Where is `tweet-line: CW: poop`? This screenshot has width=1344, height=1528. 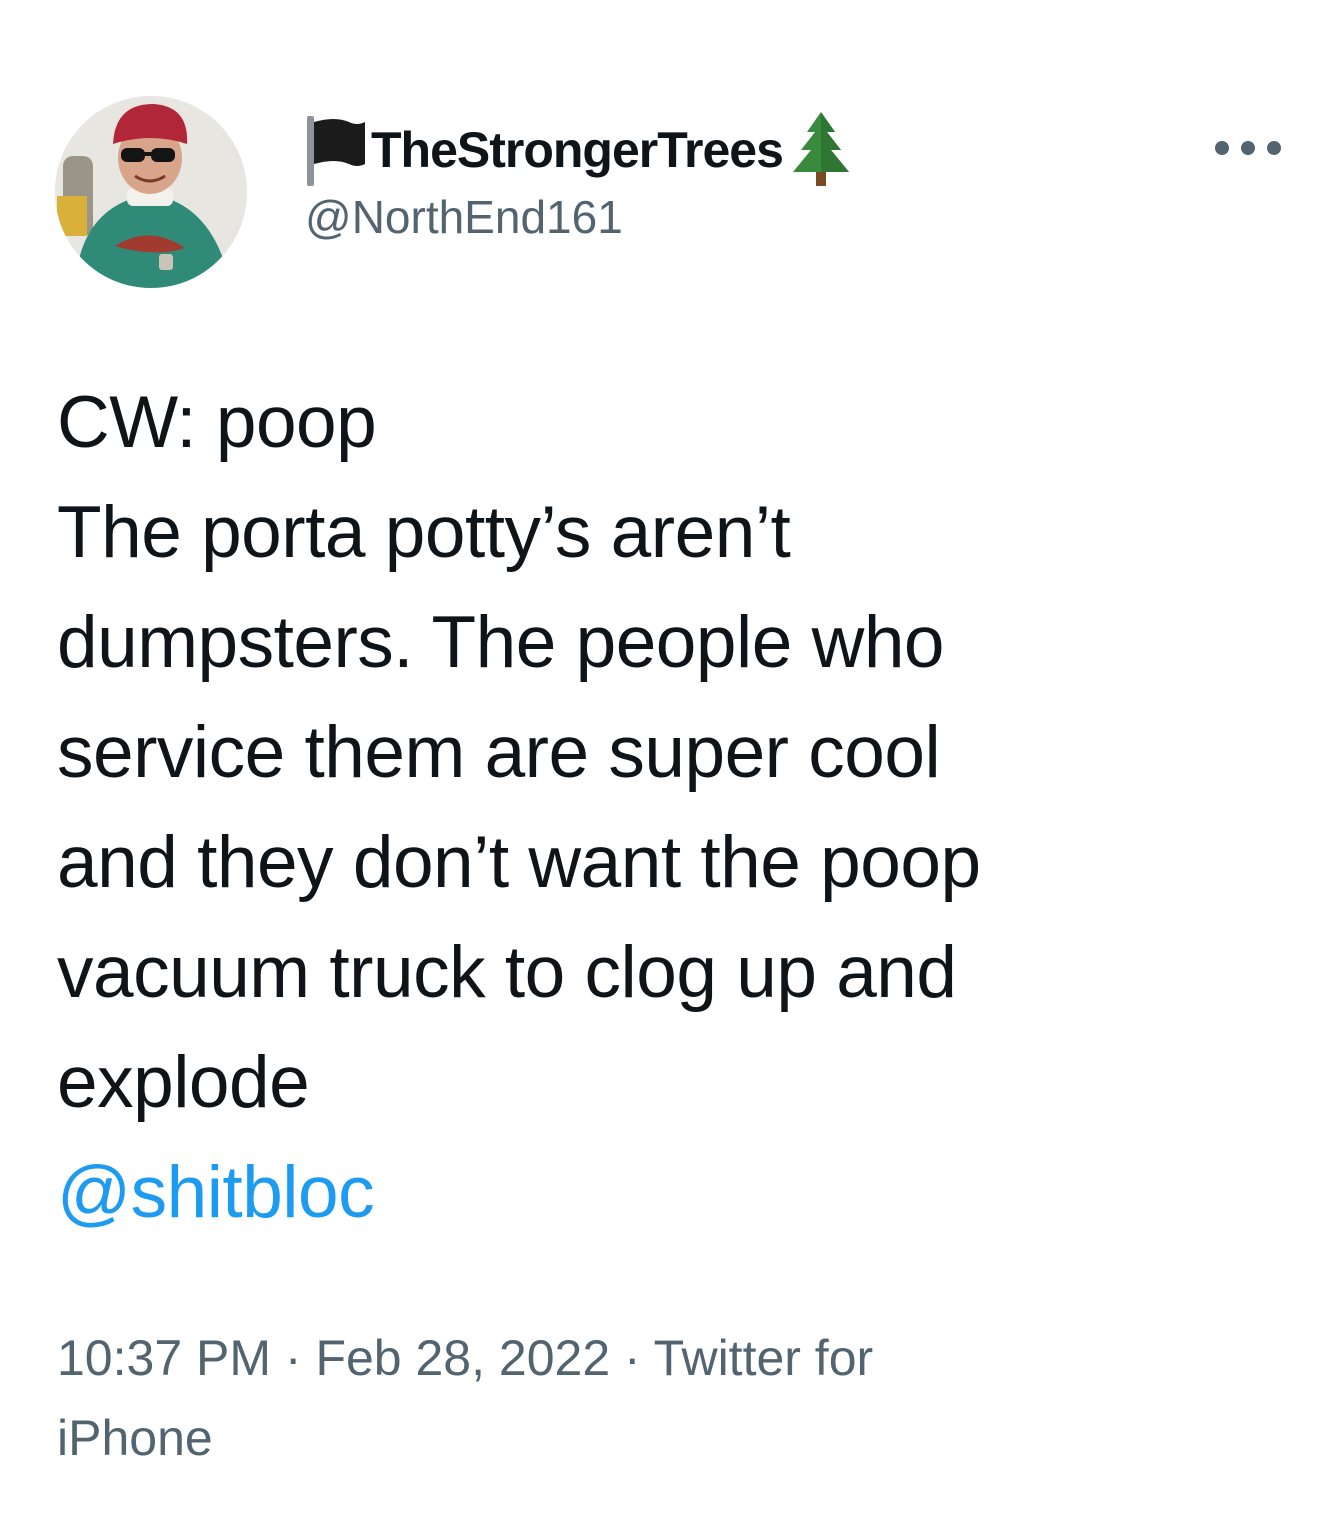 tweet-line: CW: poop is located at coordinates (217, 422).